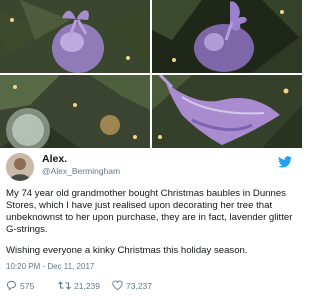 The height and width of the screenshot is (296, 320). Describe the element at coordinates (139, 285) in the screenshot. I see `like-count: 73,237` at that location.